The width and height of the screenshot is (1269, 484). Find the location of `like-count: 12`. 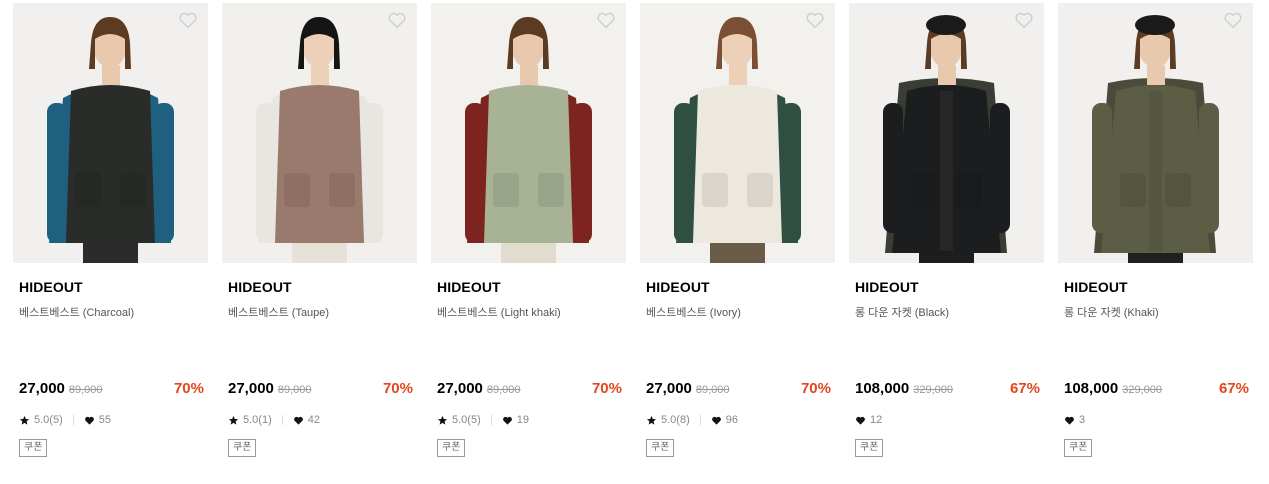

like-count: 12 is located at coordinates (876, 420).